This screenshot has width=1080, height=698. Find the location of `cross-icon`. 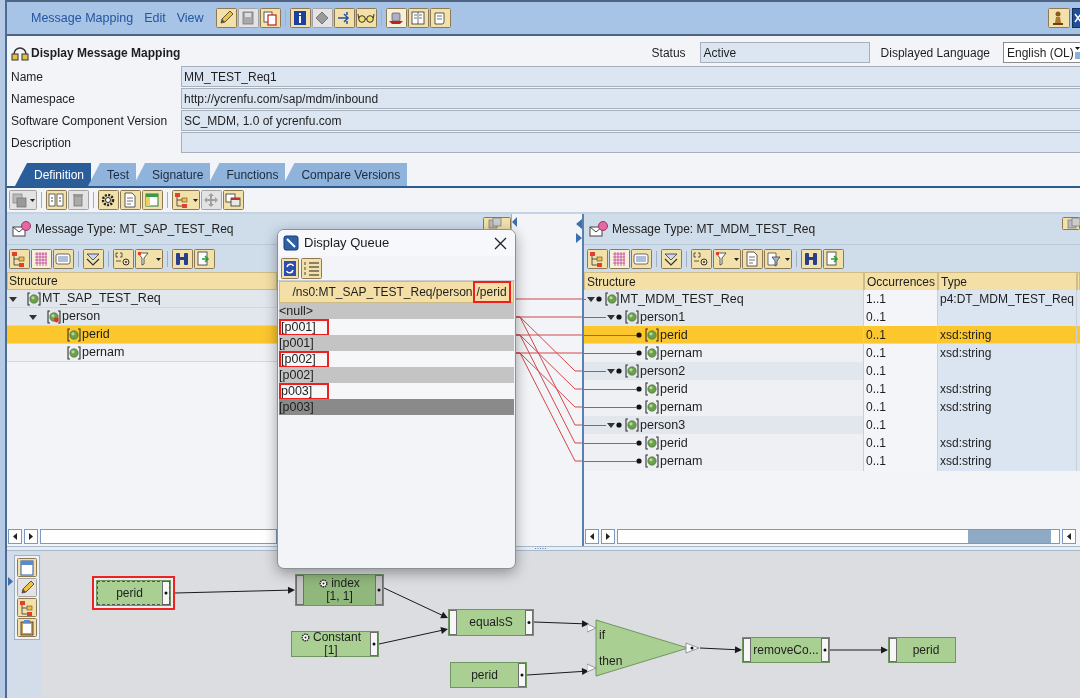

cross-icon is located at coordinates (1076, 18).